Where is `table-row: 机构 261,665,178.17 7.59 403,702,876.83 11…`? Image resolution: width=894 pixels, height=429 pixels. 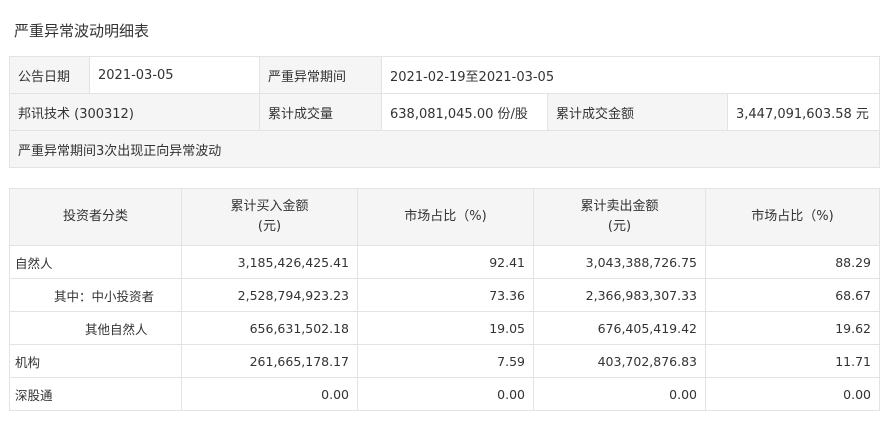
table-row: 机构 261,665,178.17 7.59 403,702,876.83 11… is located at coordinates (444, 361).